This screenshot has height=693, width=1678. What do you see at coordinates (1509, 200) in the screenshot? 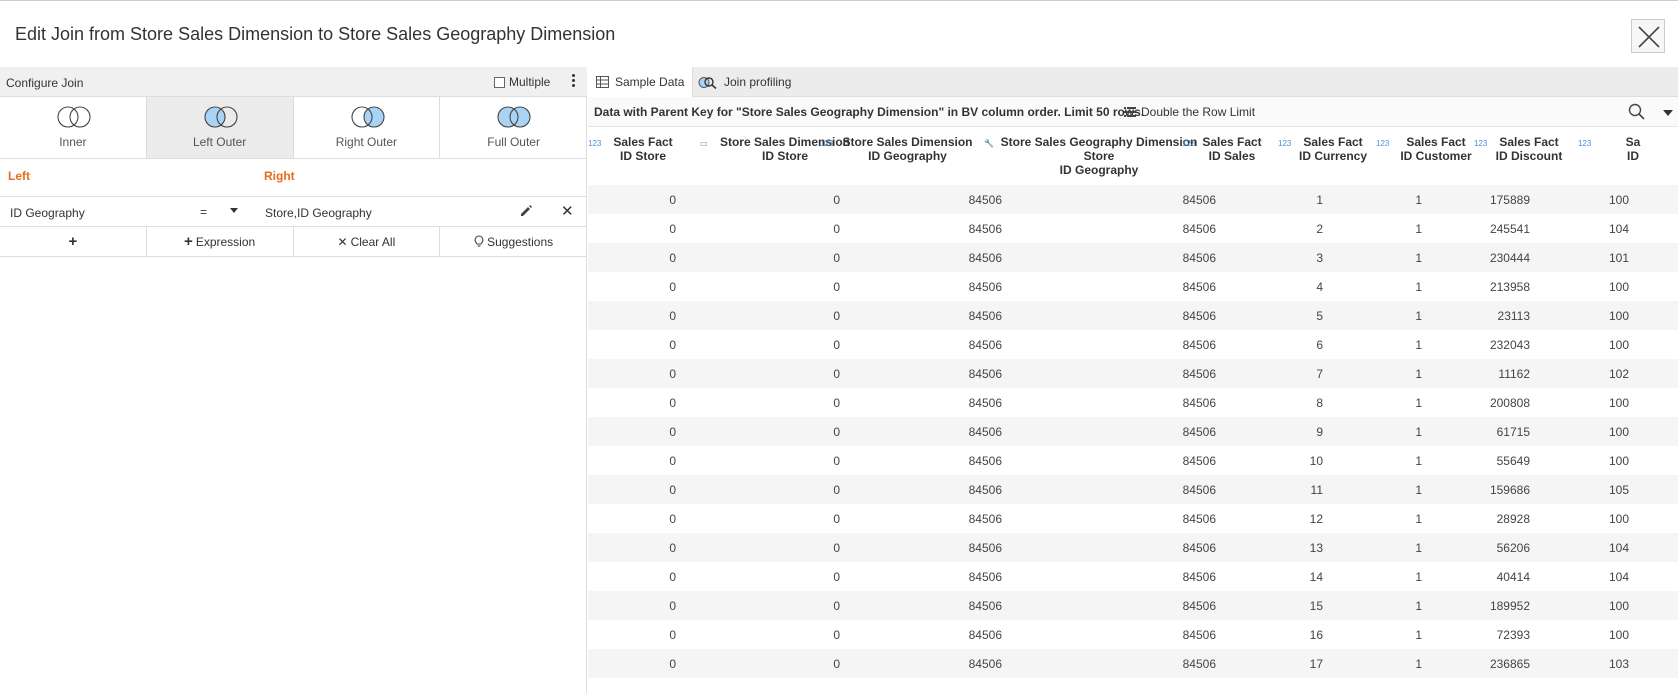
I see `table-cell: 175889` at bounding box center [1509, 200].